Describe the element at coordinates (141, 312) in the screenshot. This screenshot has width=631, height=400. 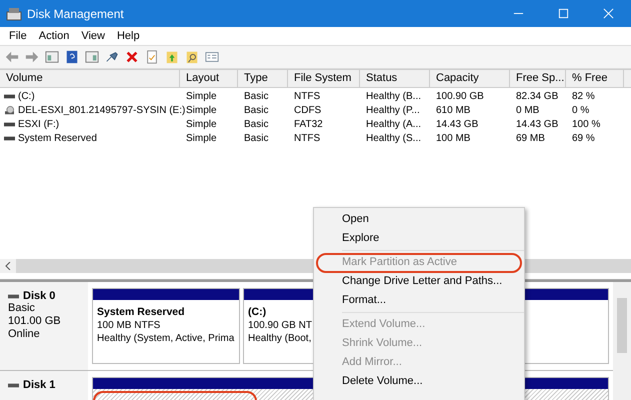
I see `partition-name: System Reserved` at that location.